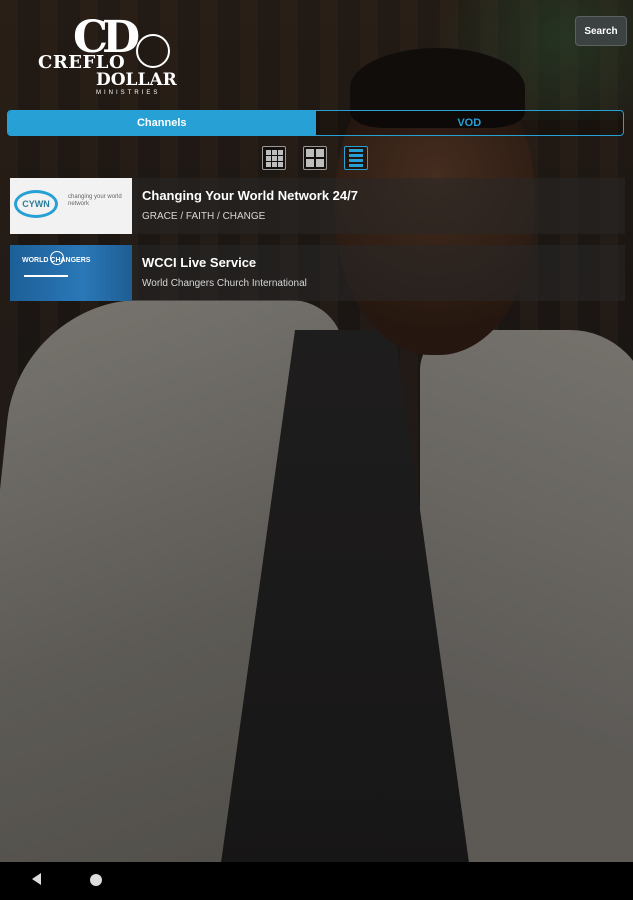  I want to click on tab-vod: VOD, so click(469, 123).